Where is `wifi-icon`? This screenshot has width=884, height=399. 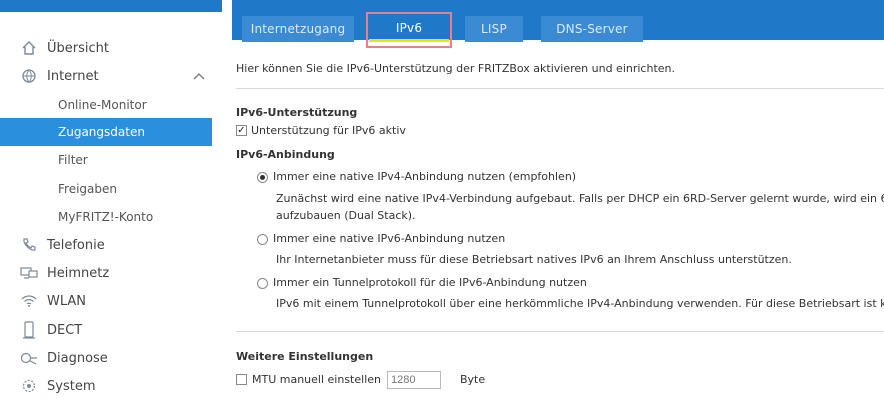
wifi-icon is located at coordinates (29, 301).